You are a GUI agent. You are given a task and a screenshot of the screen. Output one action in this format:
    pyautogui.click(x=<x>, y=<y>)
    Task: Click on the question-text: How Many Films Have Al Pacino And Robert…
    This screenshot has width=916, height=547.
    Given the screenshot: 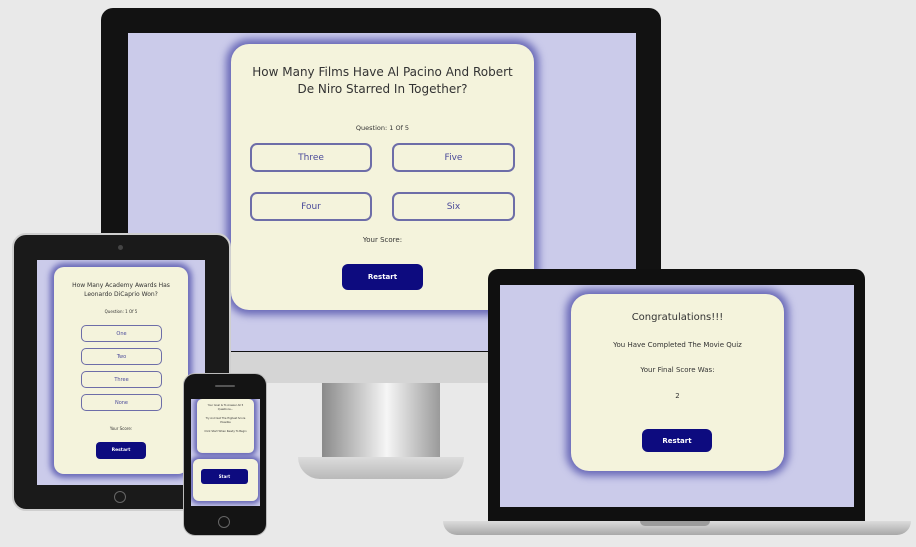 What is the action you would take?
    pyautogui.click(x=382, y=80)
    